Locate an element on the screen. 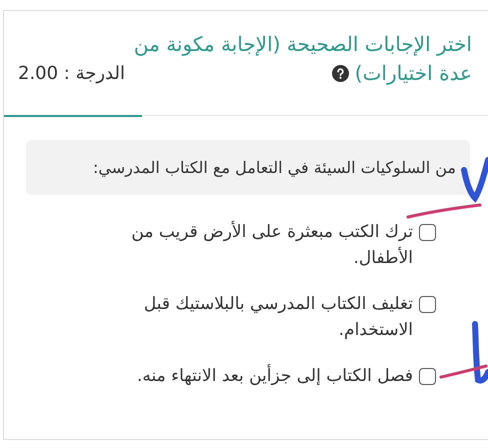  option-label: فصل الكتاب إلى جزأين بعد الانتهاء منه. is located at coordinates (263, 376).